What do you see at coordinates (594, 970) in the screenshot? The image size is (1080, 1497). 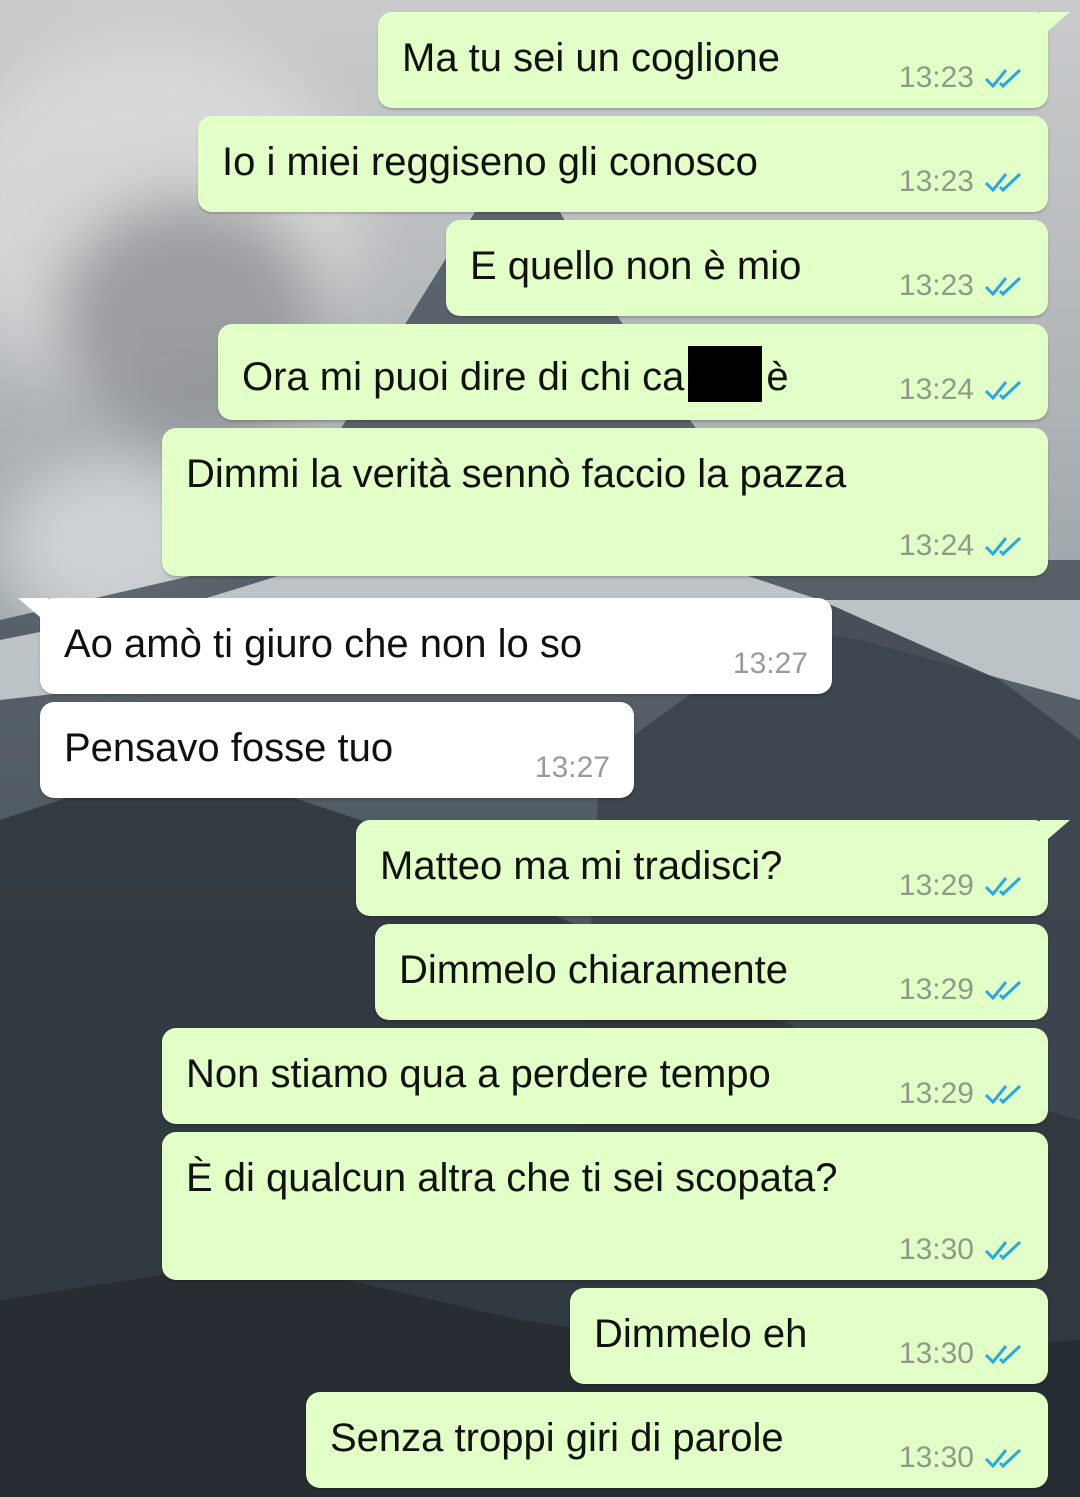 I see `message-text: Dimmelo chiaramente` at bounding box center [594, 970].